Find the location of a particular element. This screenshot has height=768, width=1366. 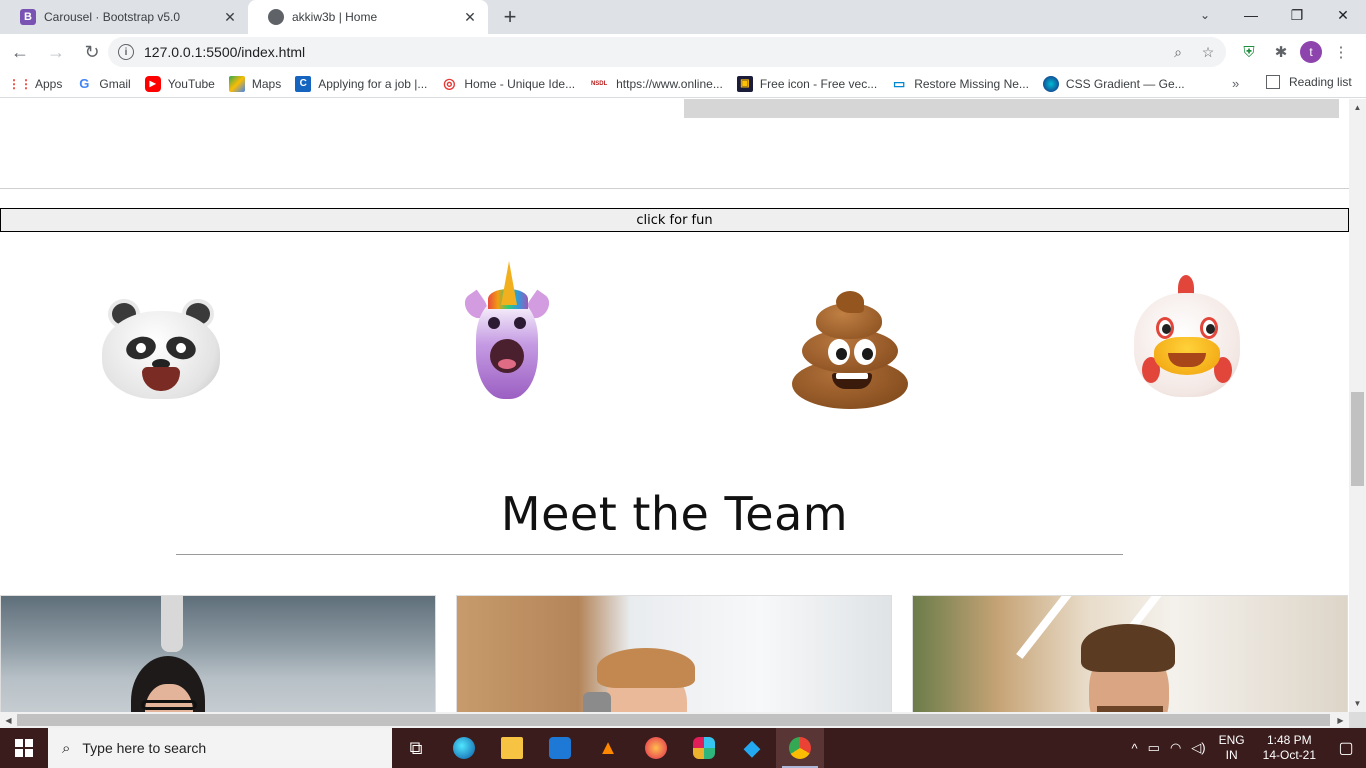

scroll-left-arrow-icon: ◀ is located at coordinates (8, 720).